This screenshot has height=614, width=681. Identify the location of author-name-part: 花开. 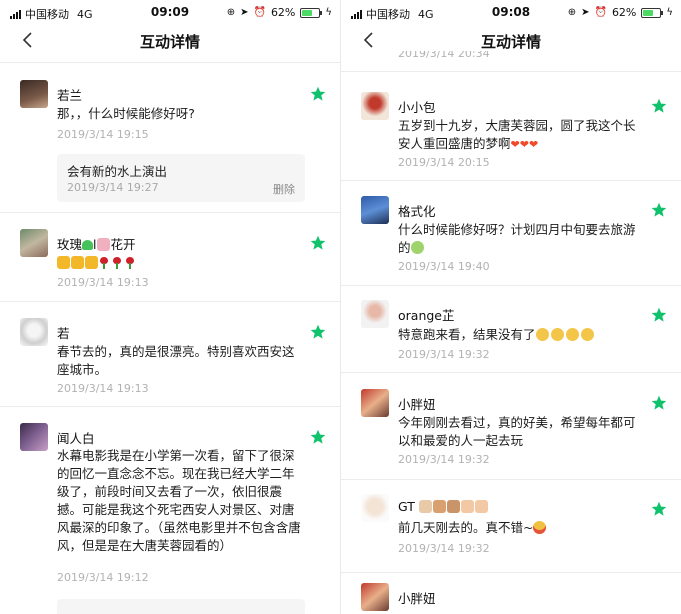
(123, 244).